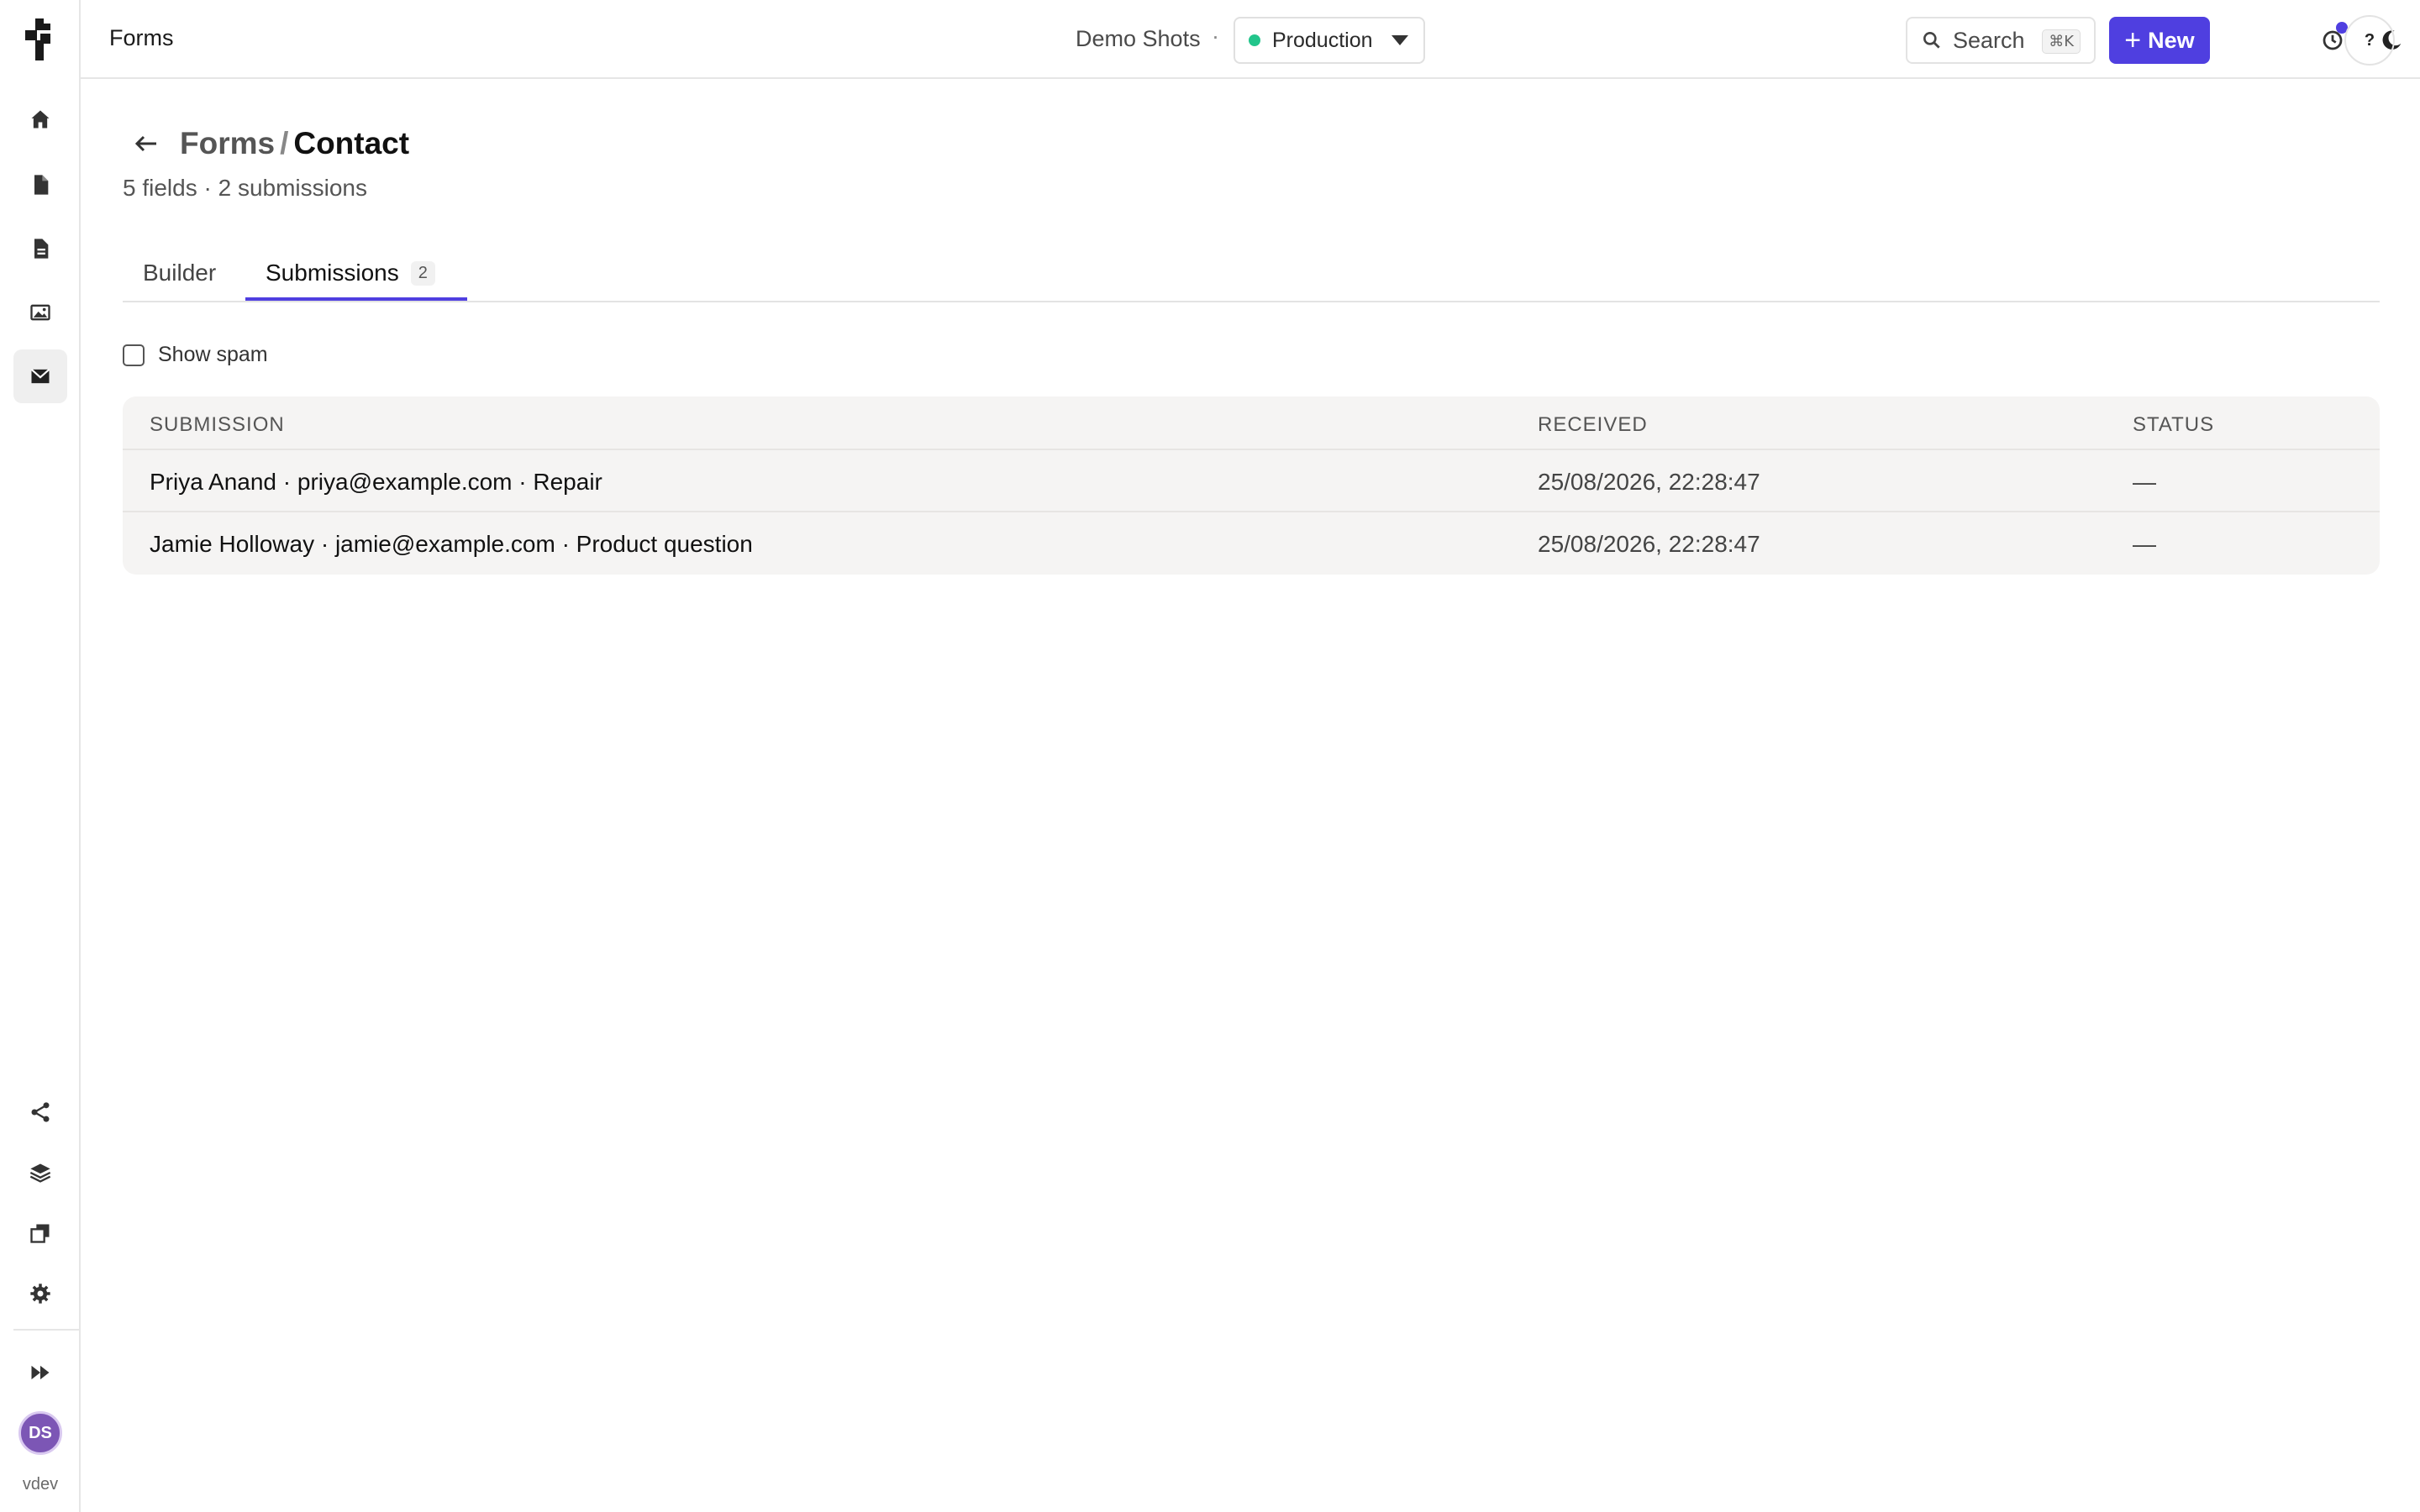 This screenshot has width=2420, height=1512. Describe the element at coordinates (1322, 40) in the screenshot. I see `environment-label: Production` at that location.